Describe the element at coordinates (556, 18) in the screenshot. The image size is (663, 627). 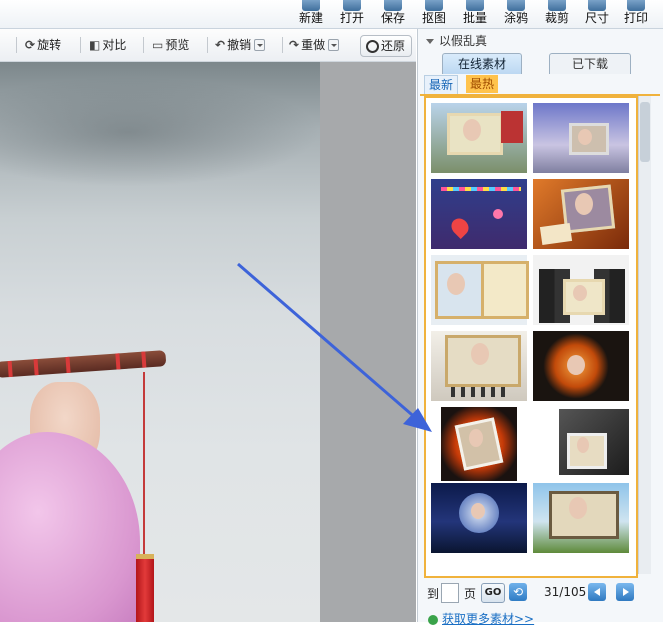
I see `crop-label: 裁剪` at that location.